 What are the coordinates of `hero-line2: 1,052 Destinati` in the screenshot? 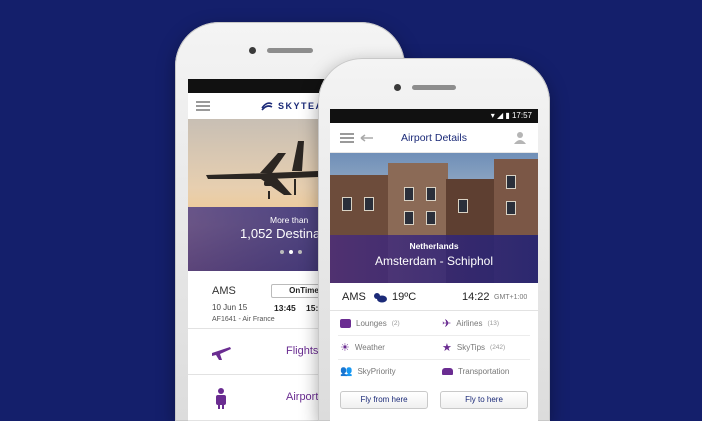 It's located at (283, 233).